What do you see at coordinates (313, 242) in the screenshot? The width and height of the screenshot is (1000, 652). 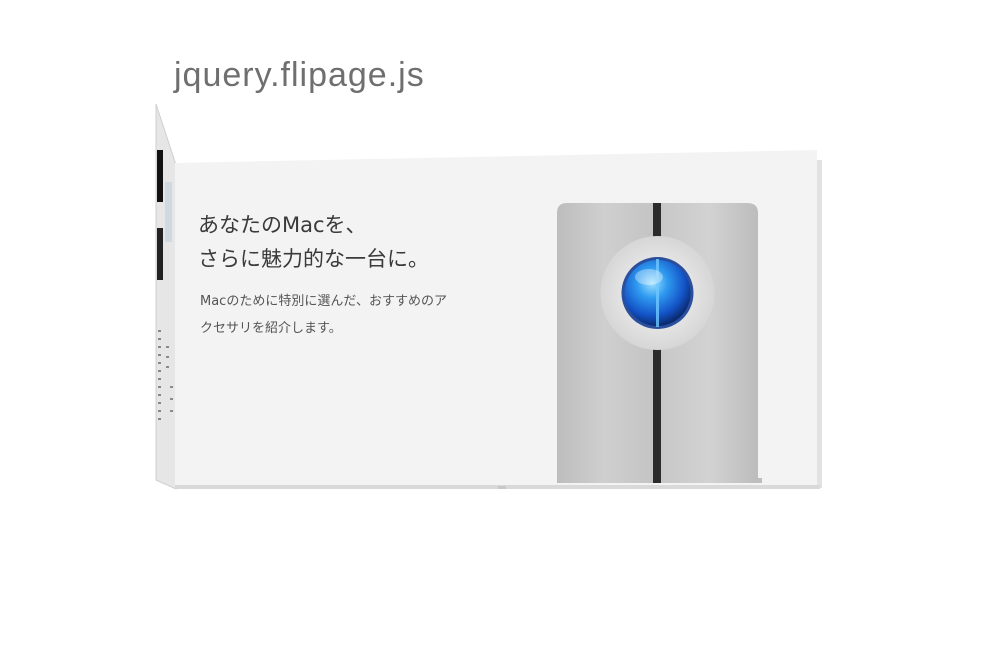 I see `page-headline: あなたのMacを、 さらに魅力的な一台に。` at bounding box center [313, 242].